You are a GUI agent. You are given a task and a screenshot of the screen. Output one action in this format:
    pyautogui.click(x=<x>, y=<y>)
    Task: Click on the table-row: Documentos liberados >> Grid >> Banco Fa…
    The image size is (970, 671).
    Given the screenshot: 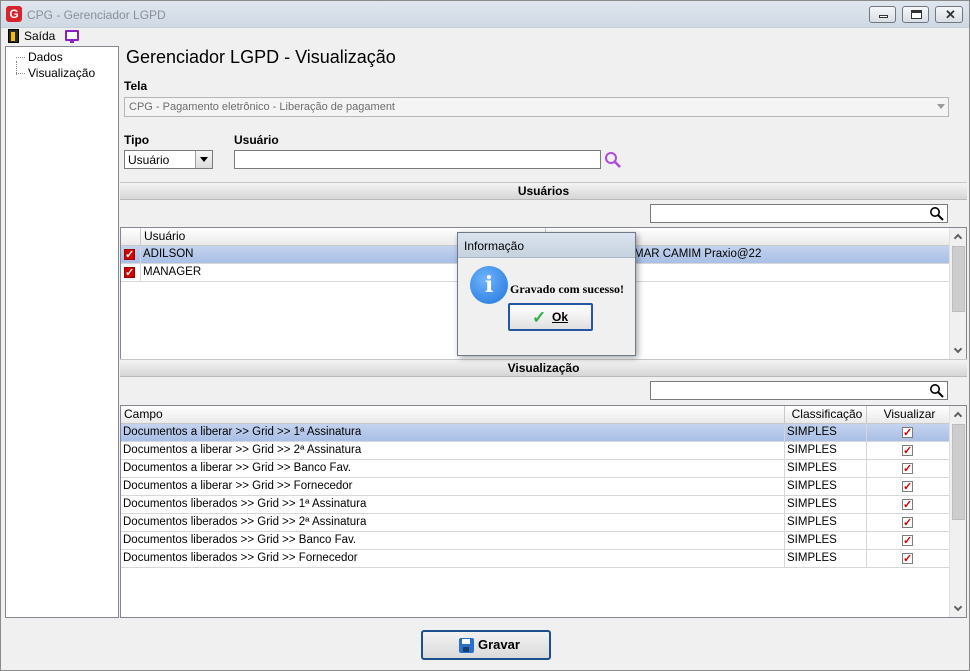 What is the action you would take?
    pyautogui.click(x=535, y=541)
    